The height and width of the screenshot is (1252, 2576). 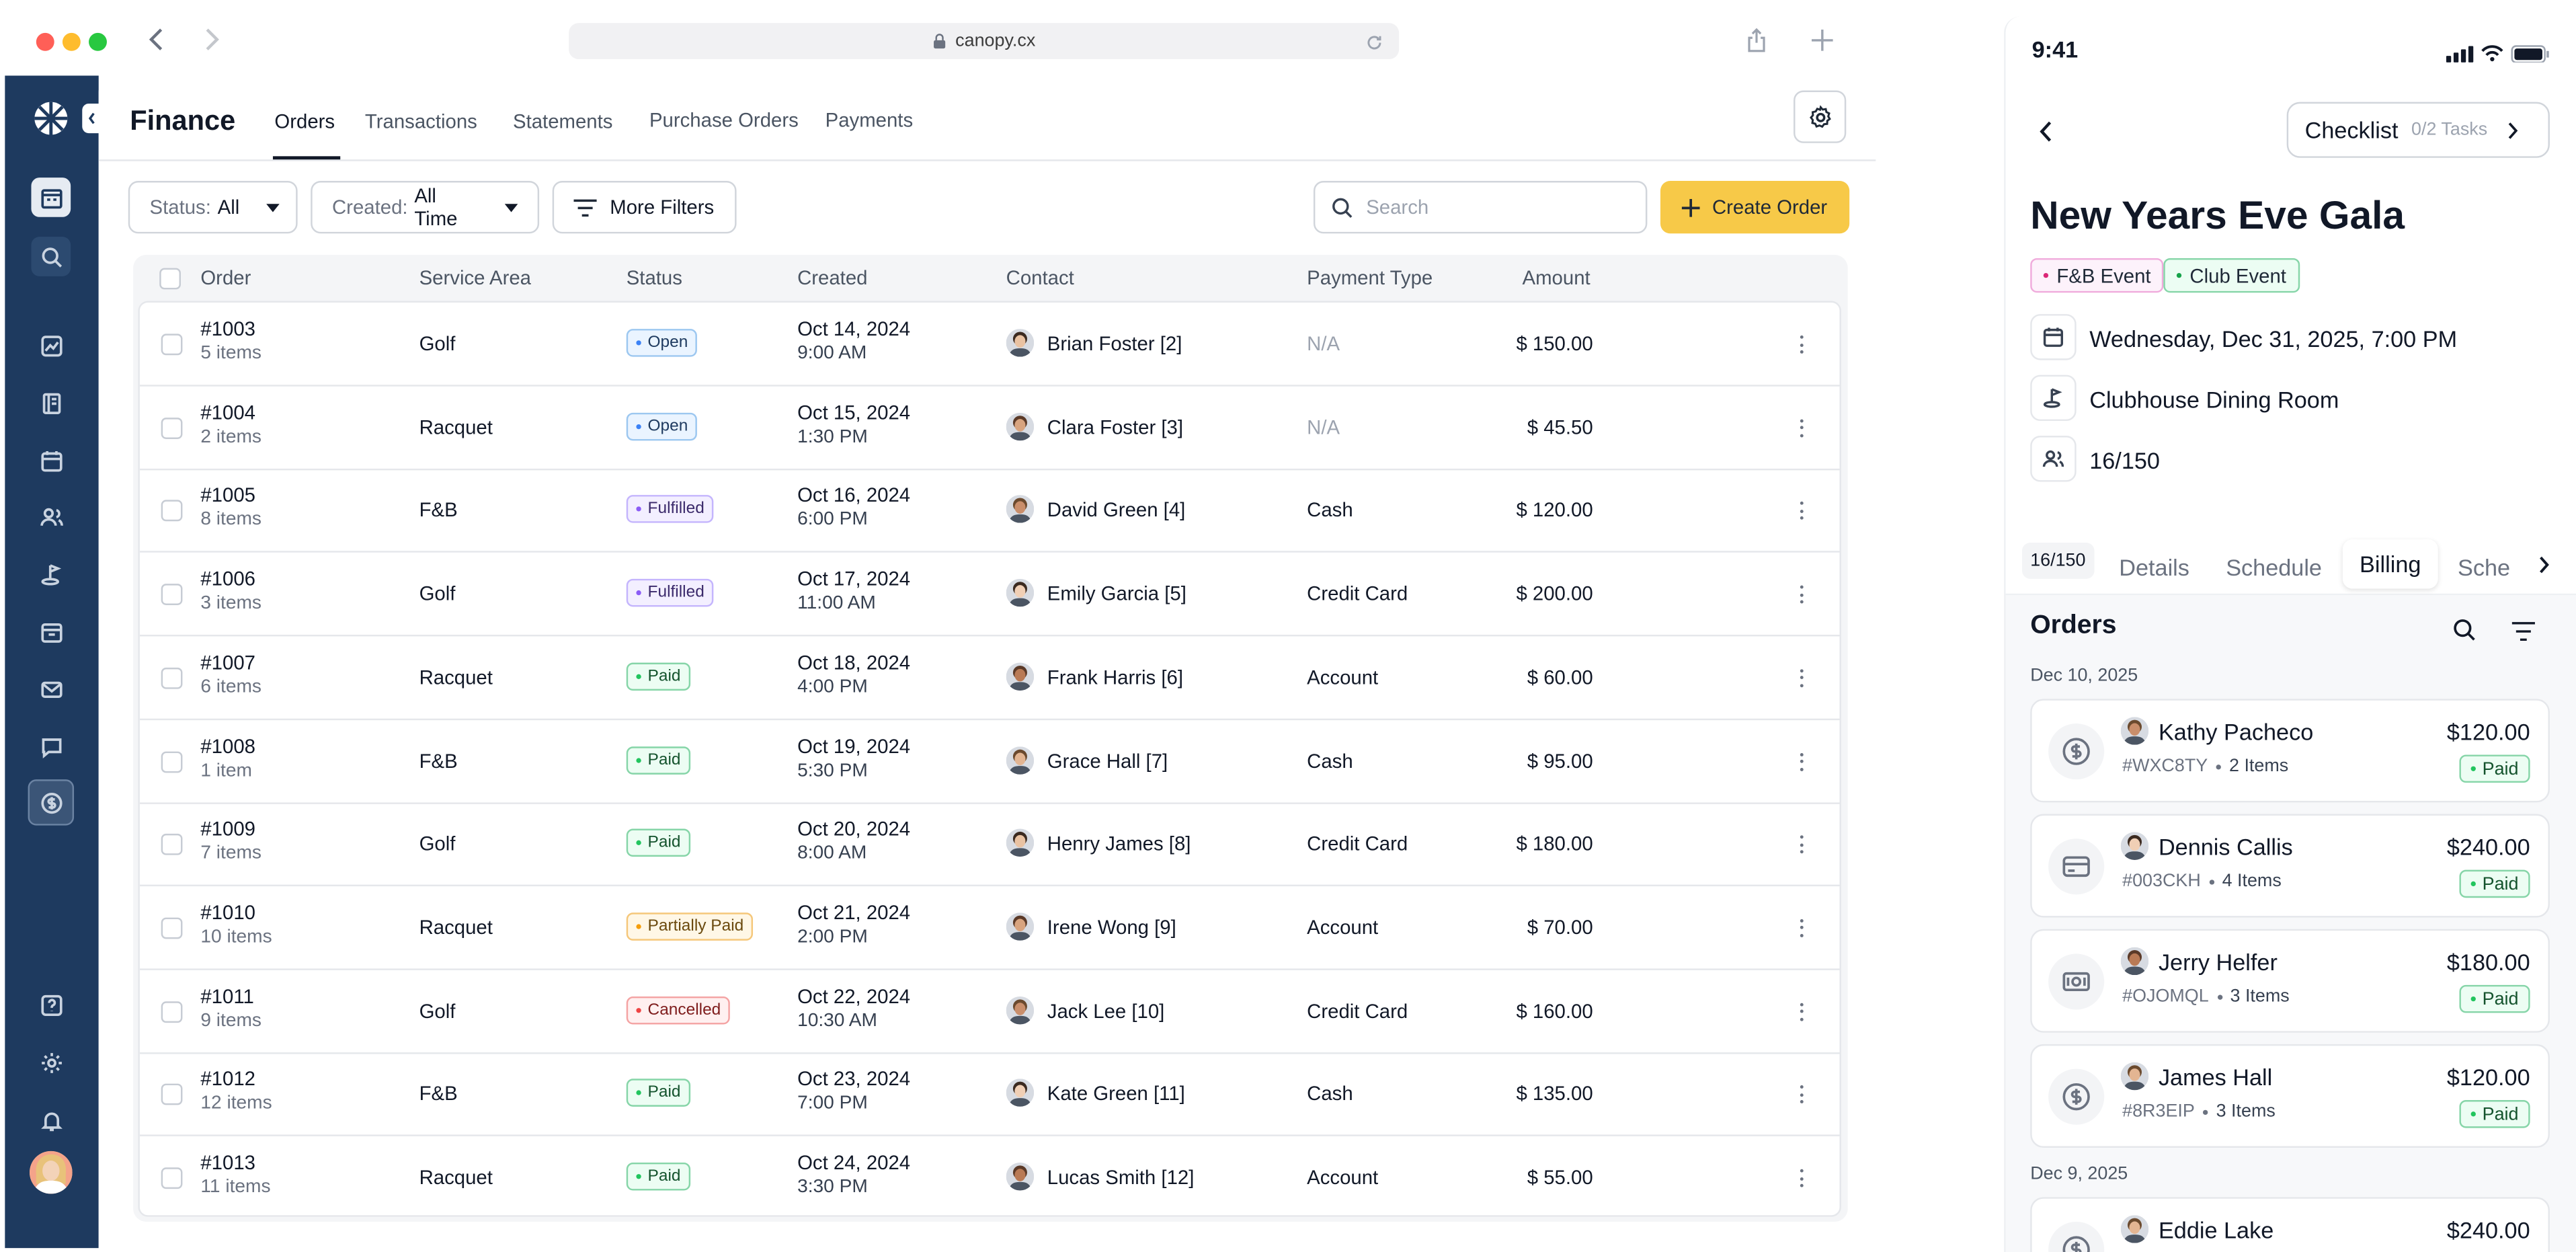 I want to click on analytics-icon, so click(x=51, y=345).